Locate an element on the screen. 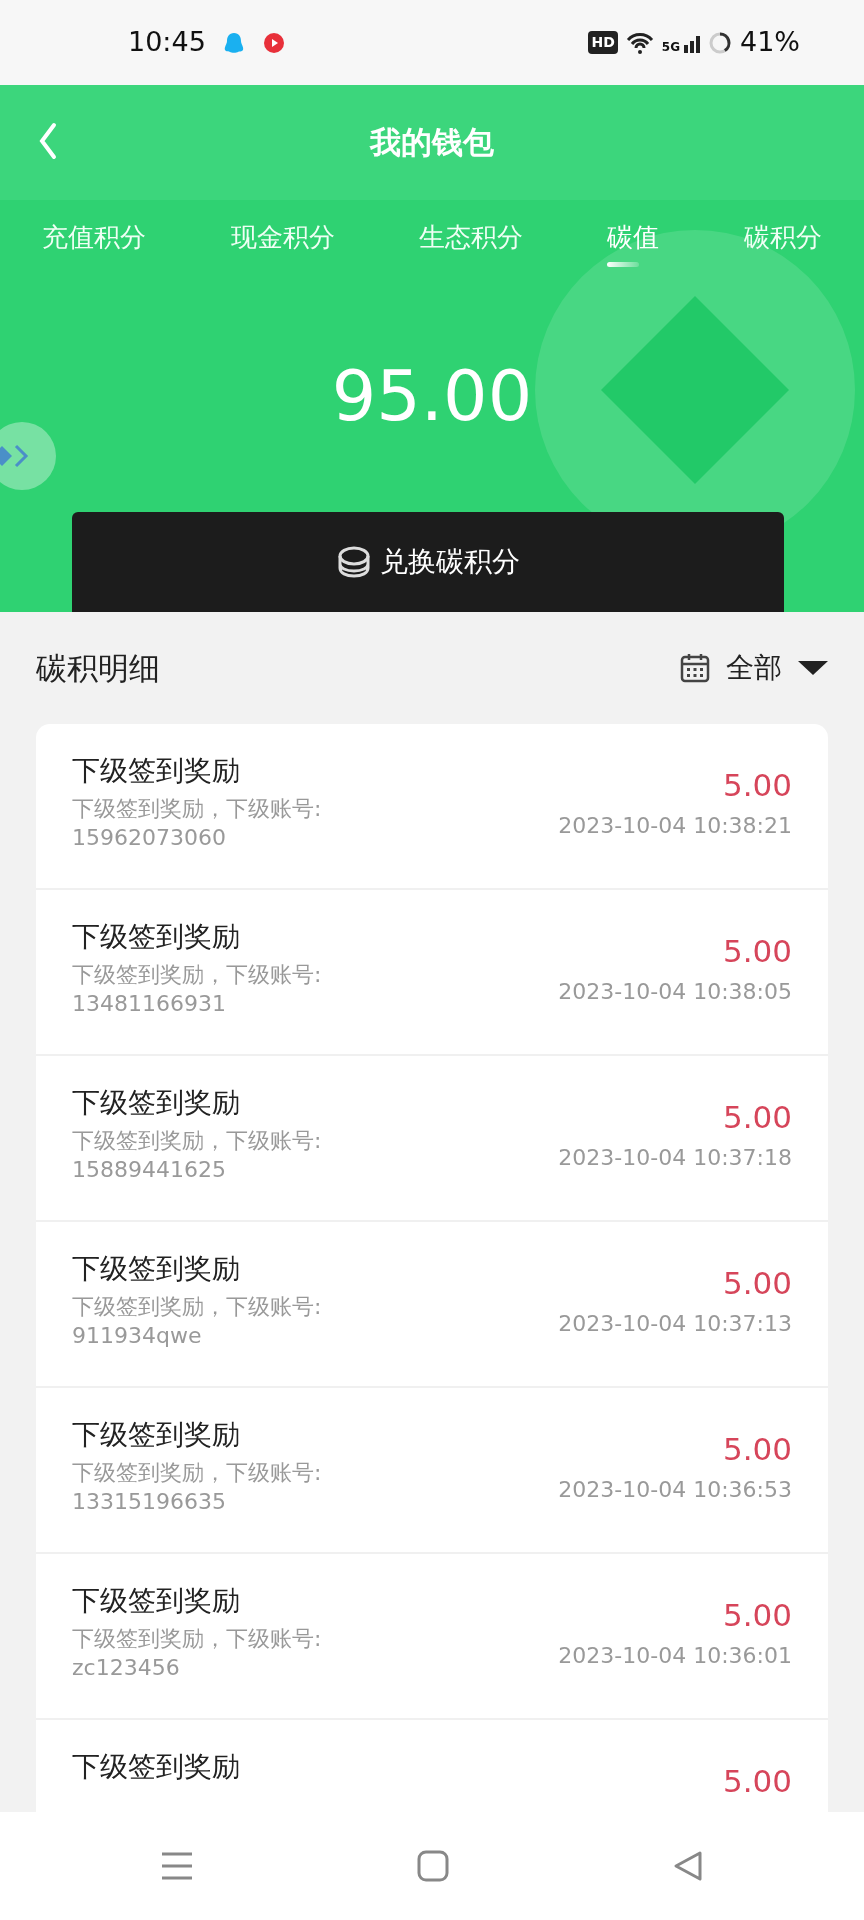 This screenshot has width=864, height=1920. record-time: 2023-10-04 10:36:53 is located at coordinates (675, 1489).